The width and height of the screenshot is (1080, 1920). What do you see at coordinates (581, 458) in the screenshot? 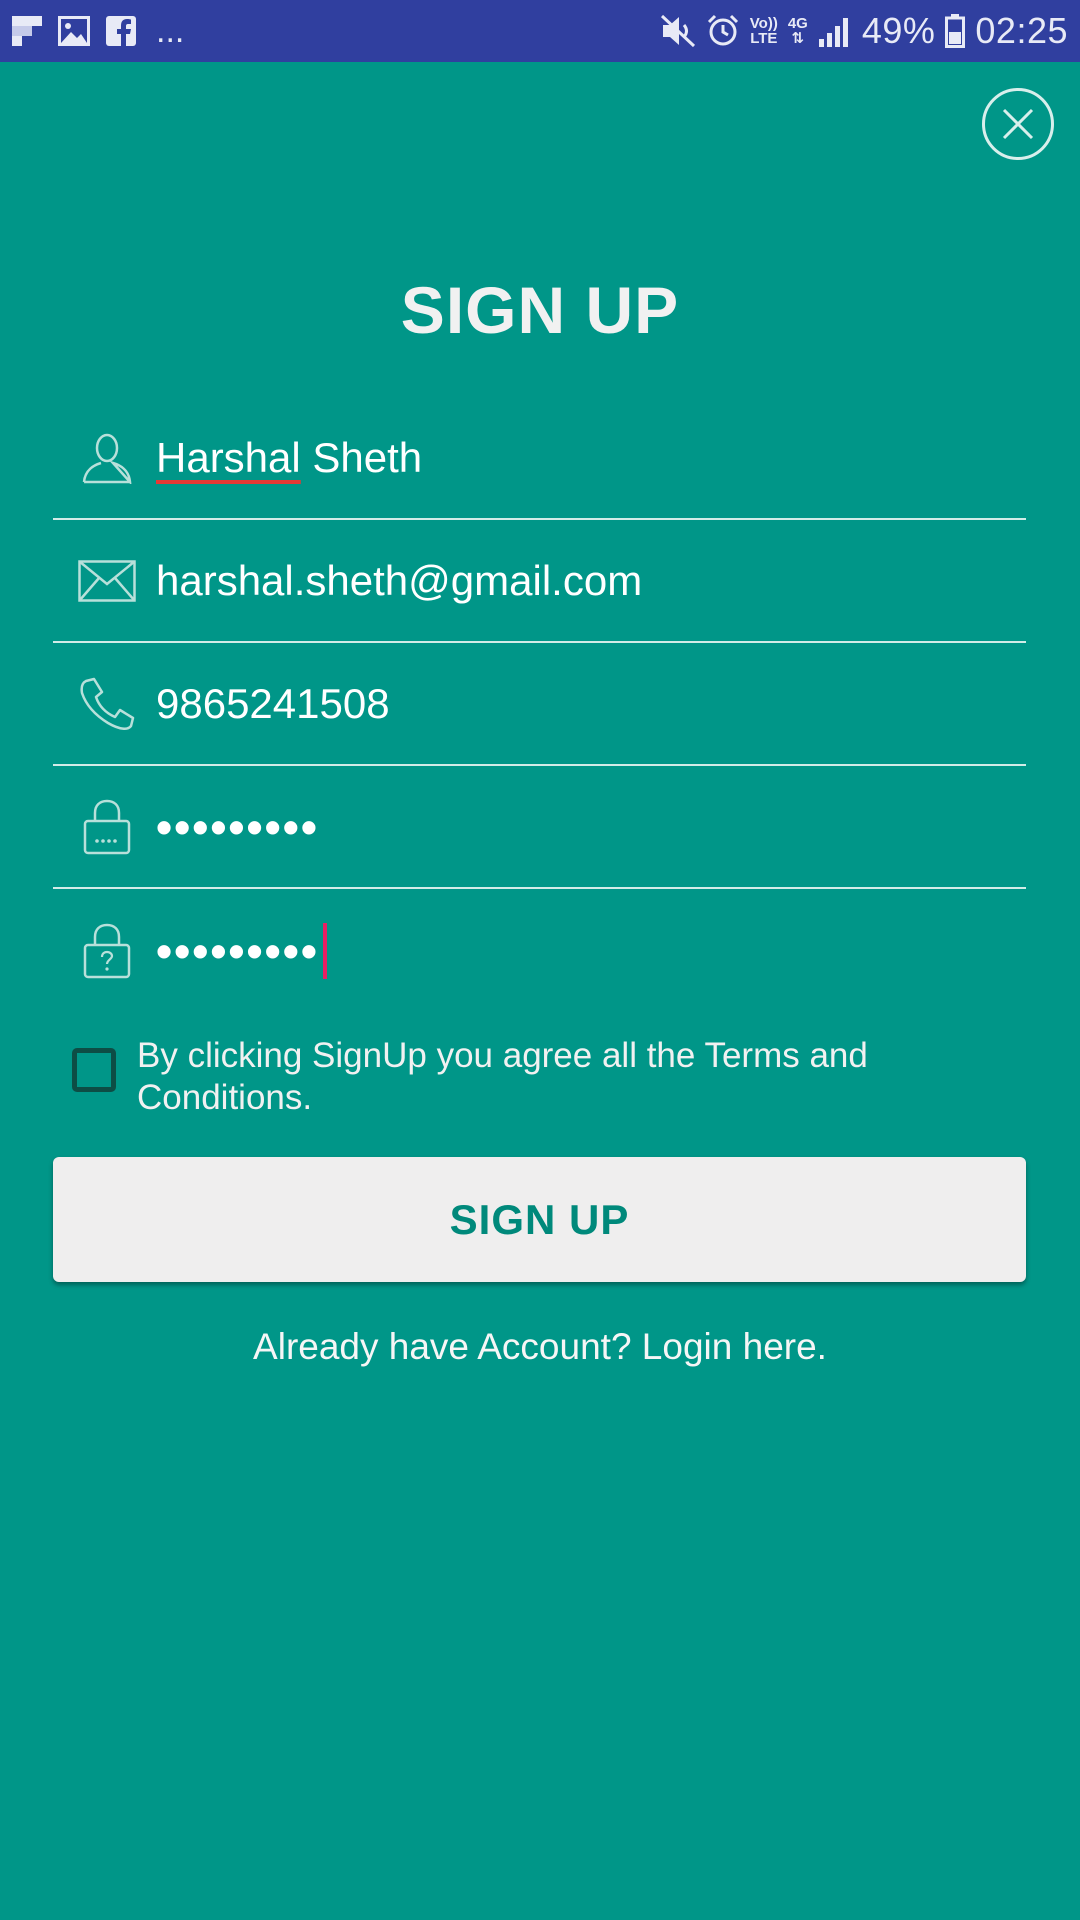
I see `name-input: Harshal Sheth` at bounding box center [581, 458].